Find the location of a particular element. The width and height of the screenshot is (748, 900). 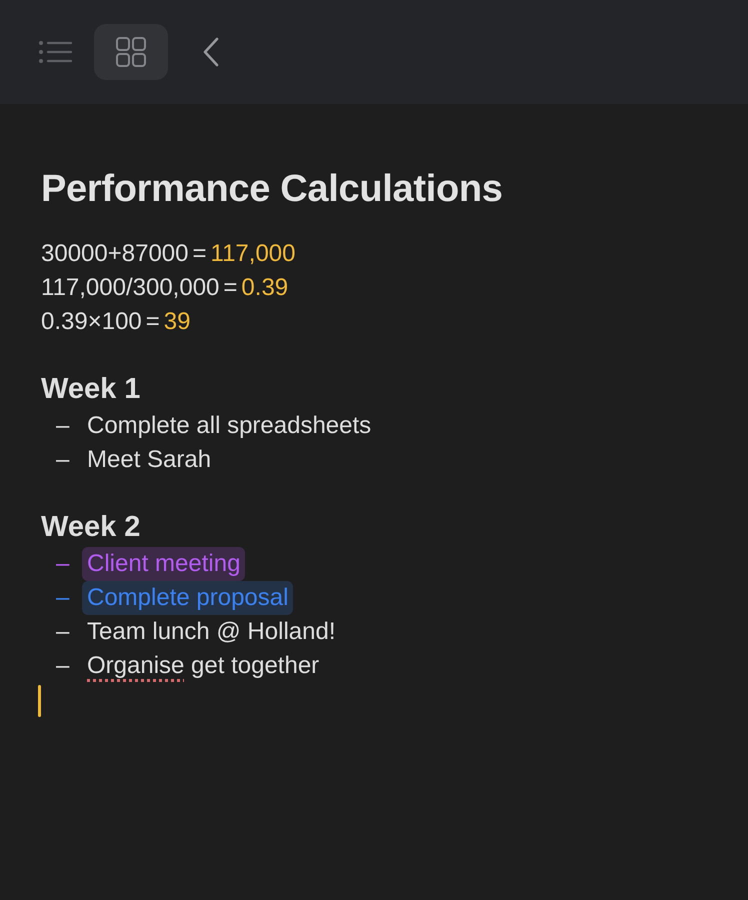

list-item: Organise get together is located at coordinates (203, 666).